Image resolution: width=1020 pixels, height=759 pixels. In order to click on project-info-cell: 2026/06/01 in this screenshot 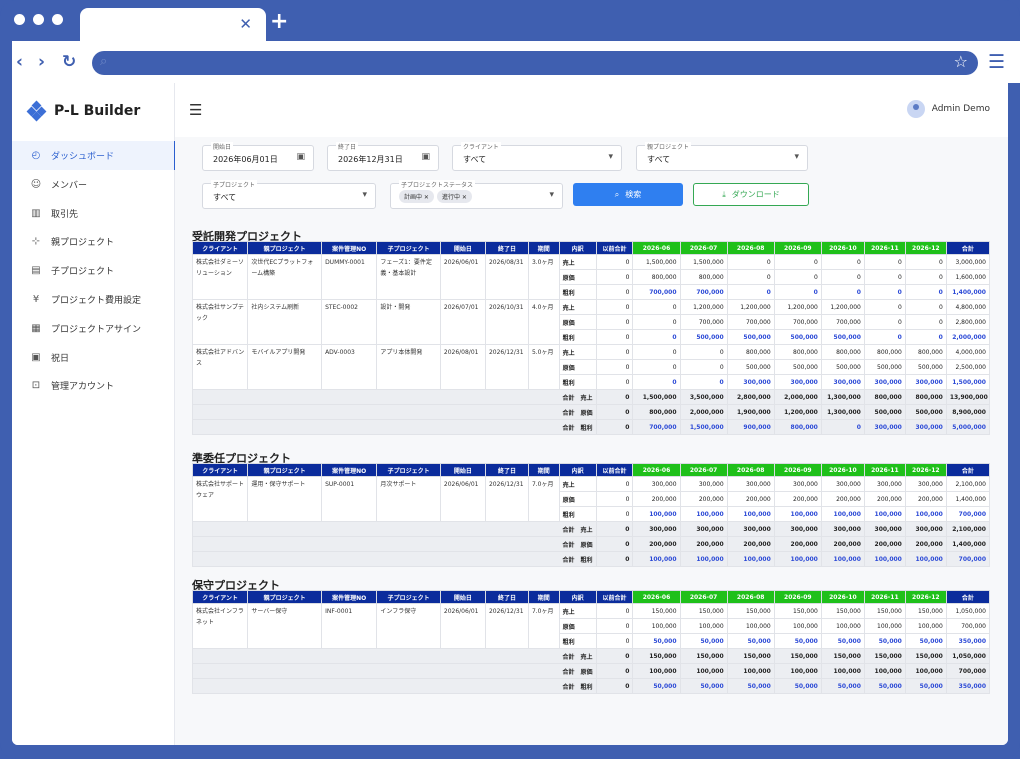, I will do `click(462, 626)`.